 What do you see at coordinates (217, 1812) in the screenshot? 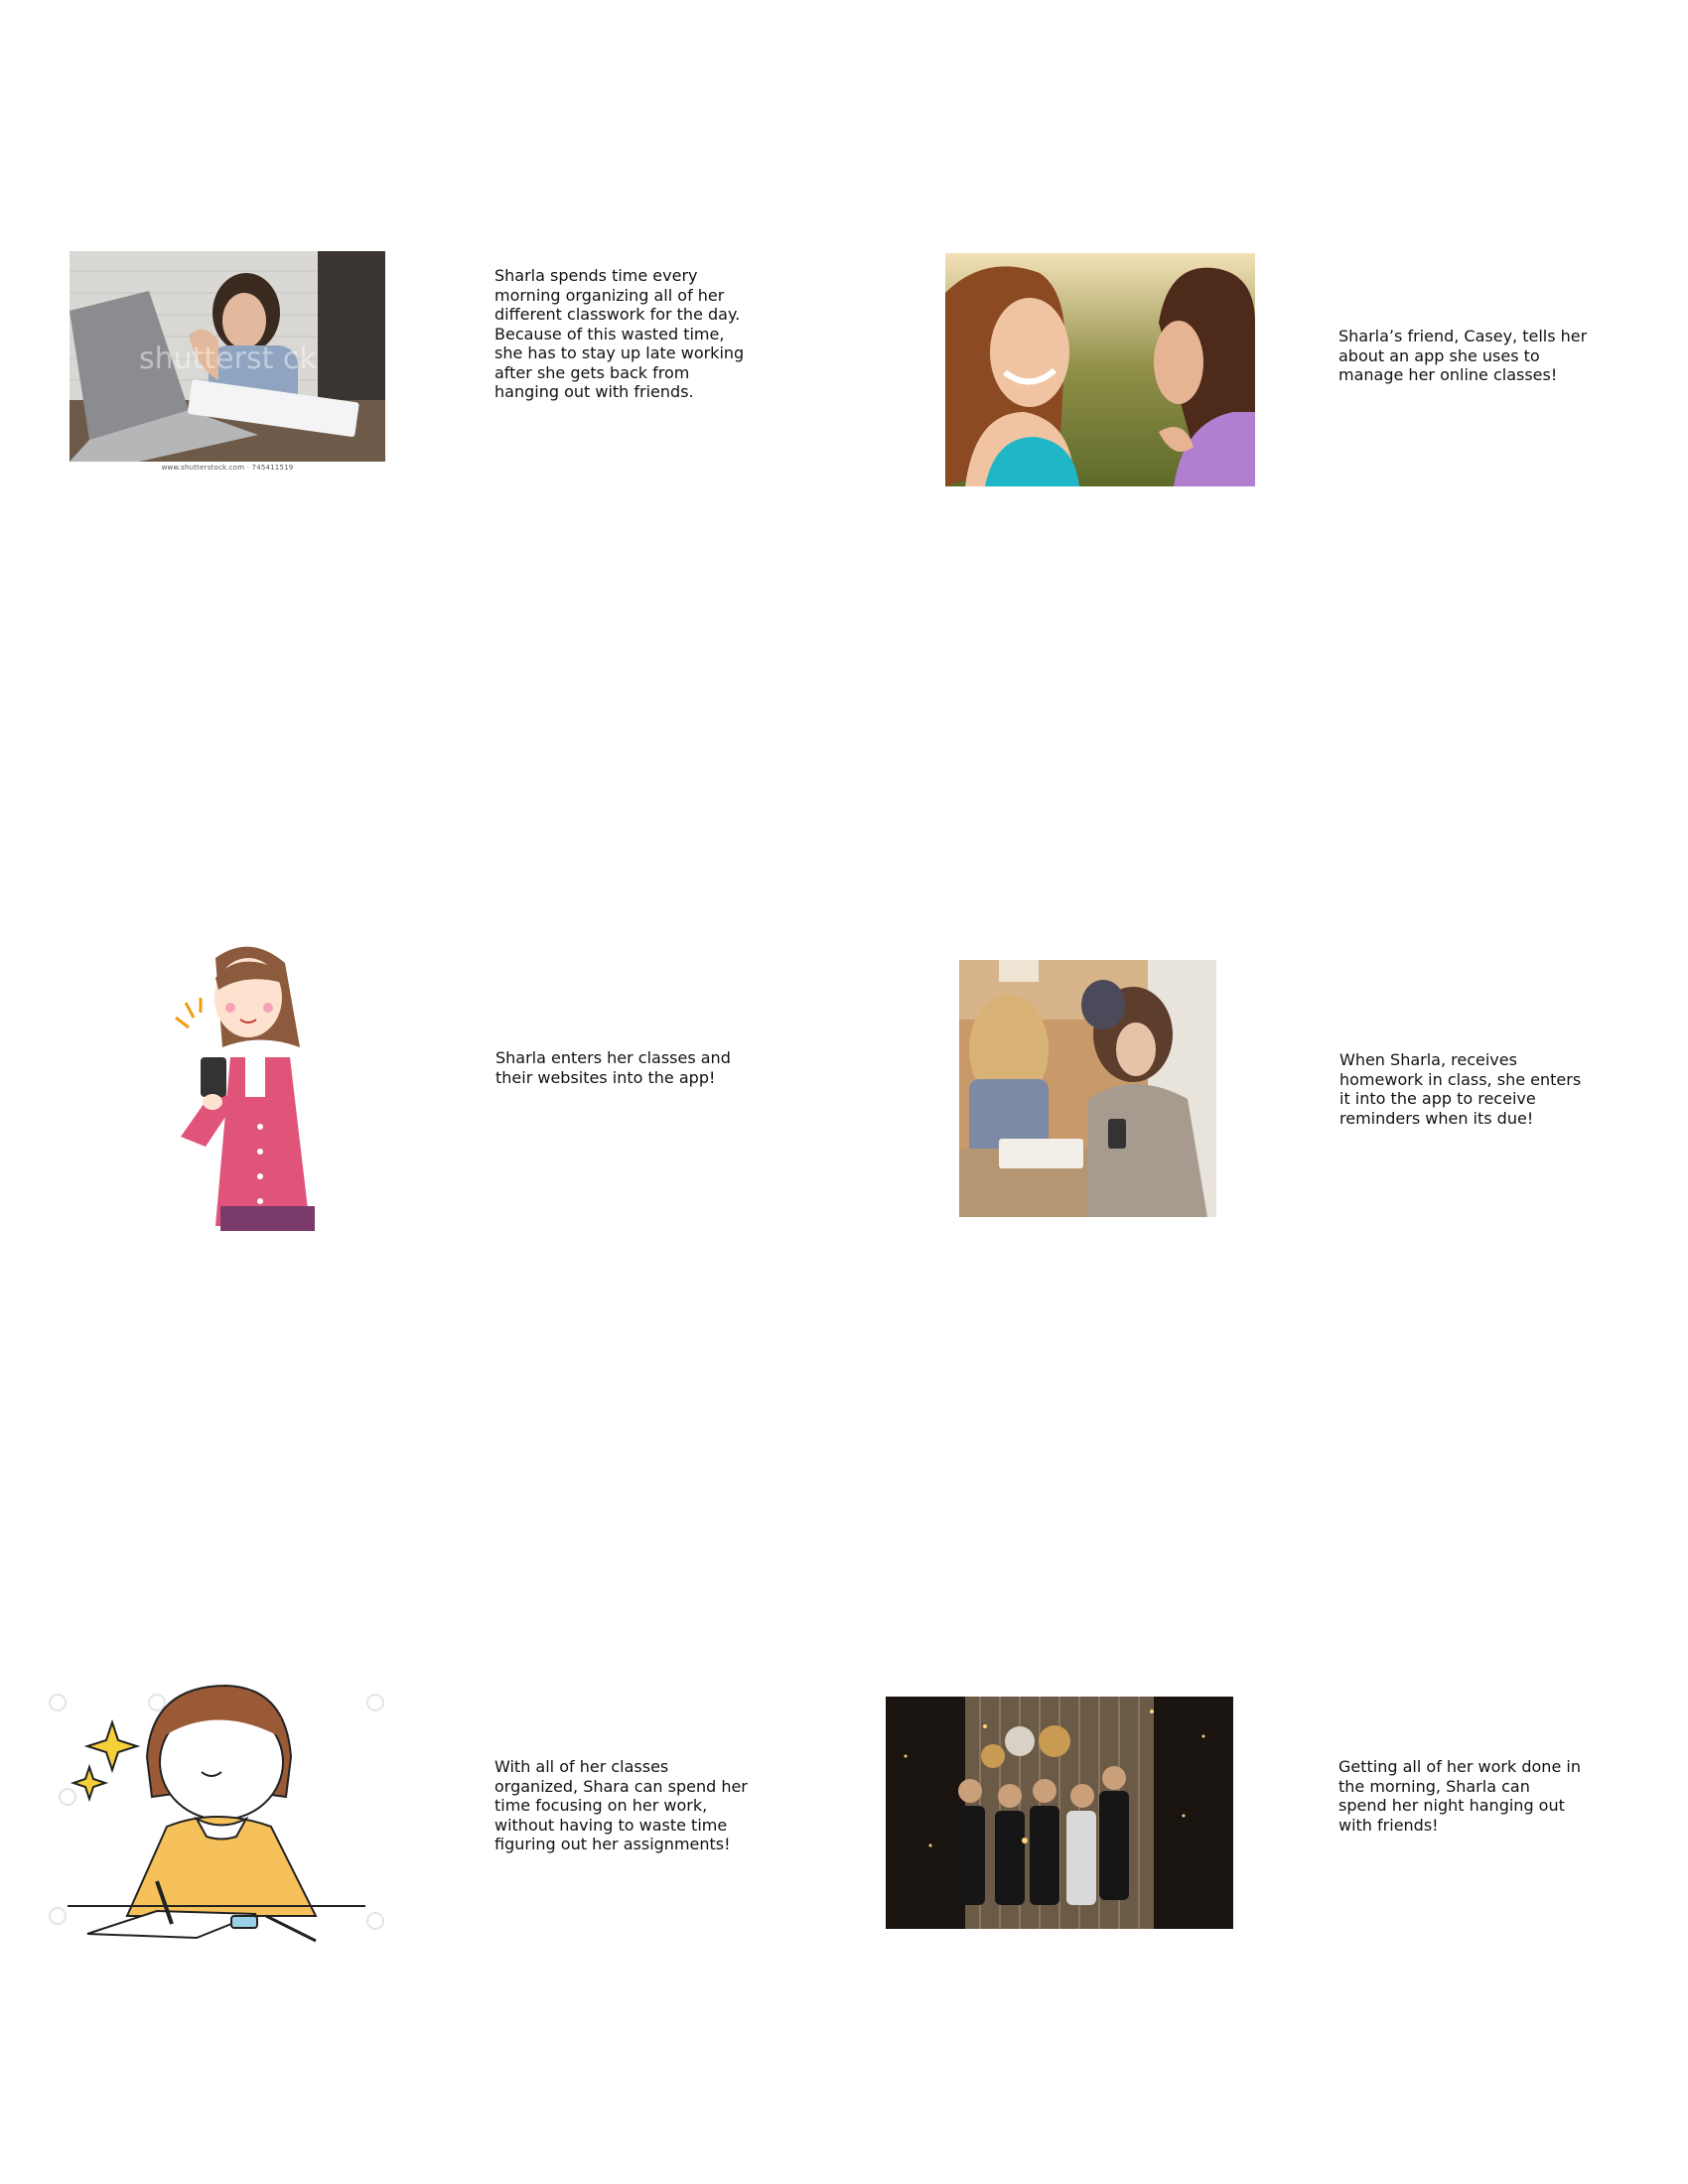
I see `girl-writing-illustration` at bounding box center [217, 1812].